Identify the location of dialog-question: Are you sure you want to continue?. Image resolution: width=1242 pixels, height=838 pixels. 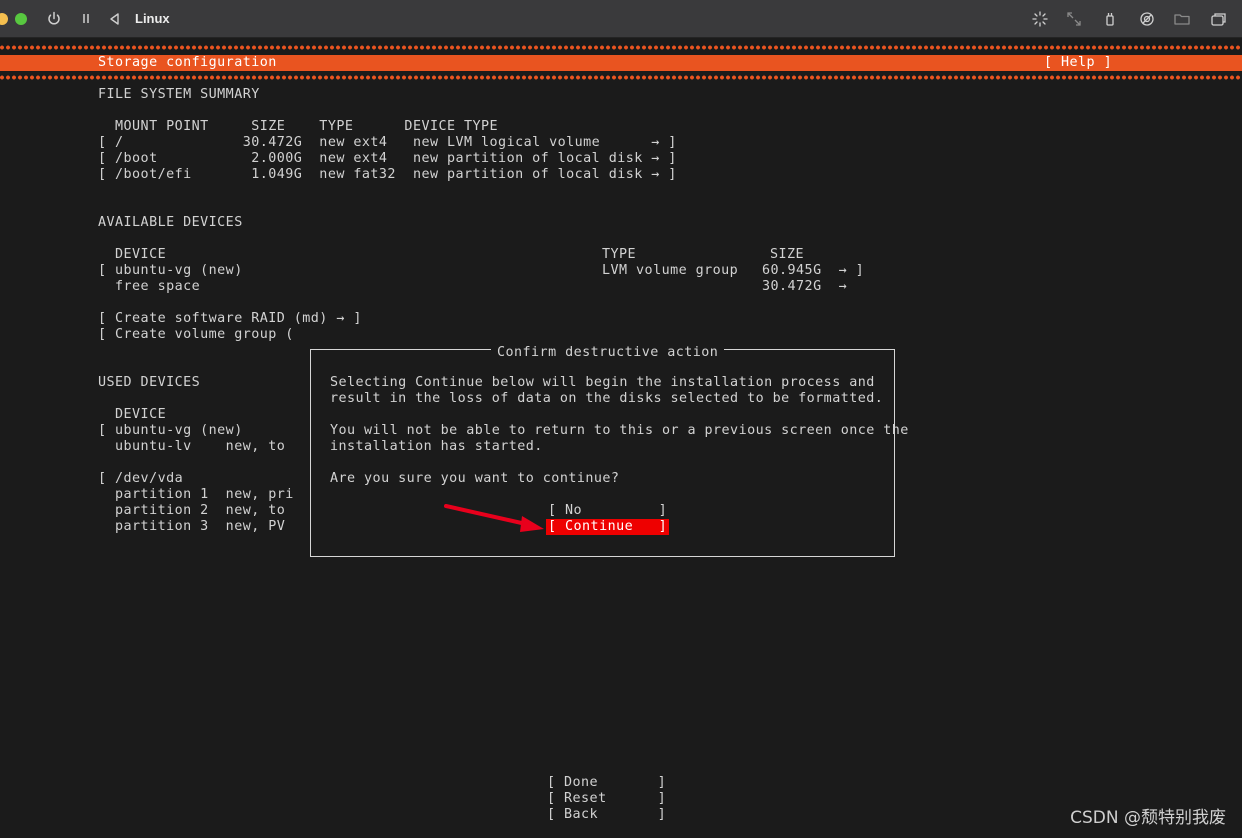
(475, 478).